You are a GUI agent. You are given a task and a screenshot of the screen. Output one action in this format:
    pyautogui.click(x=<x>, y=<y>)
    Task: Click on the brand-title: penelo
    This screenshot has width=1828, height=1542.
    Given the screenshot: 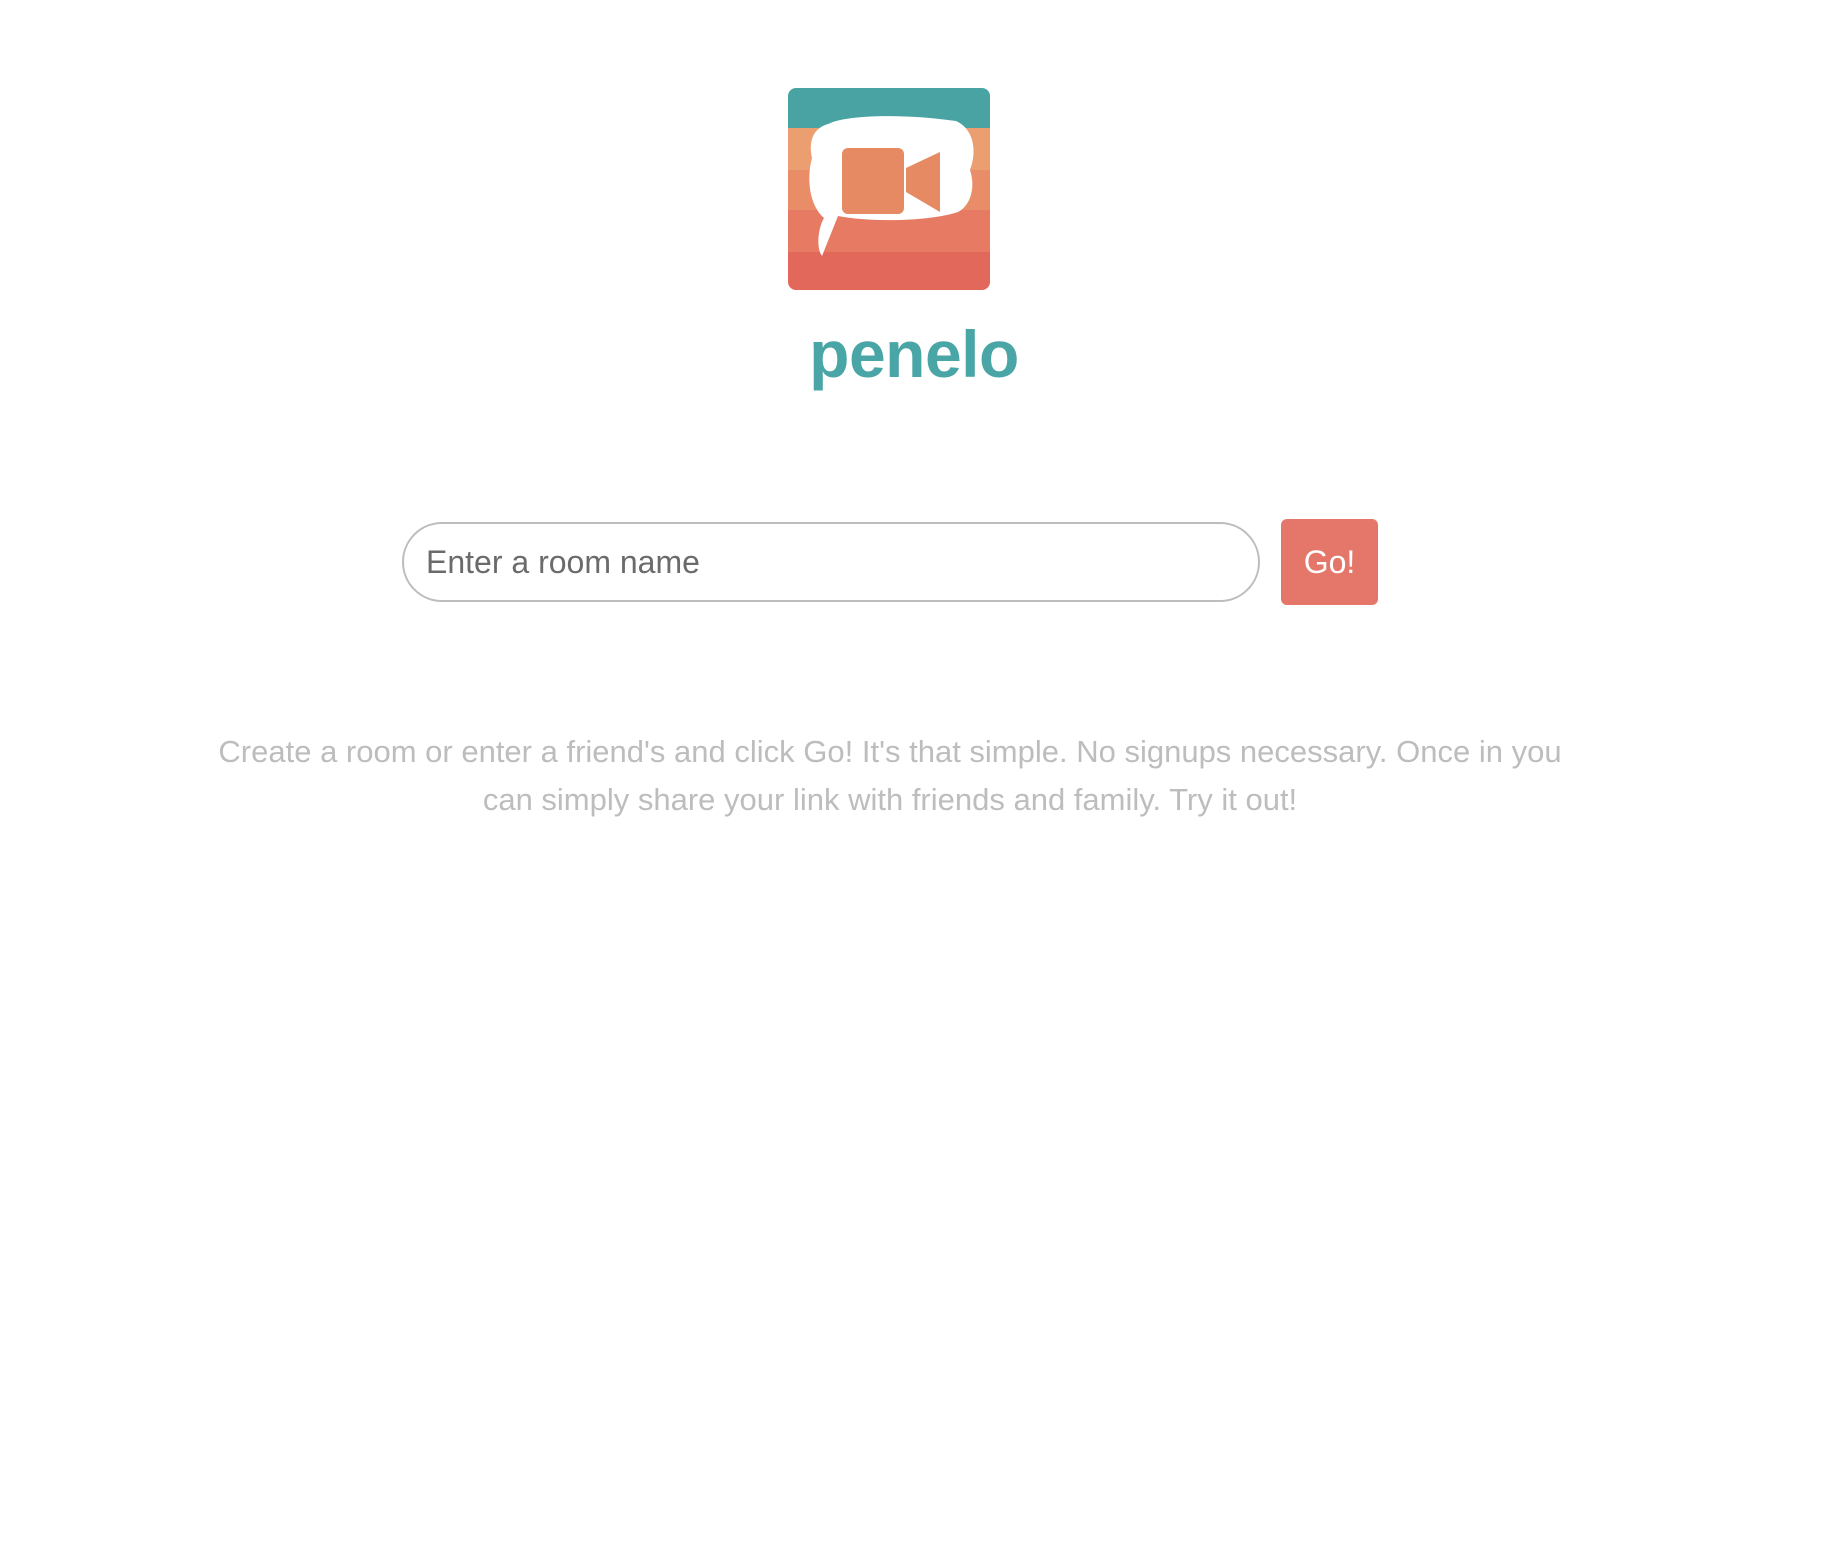 What is the action you would take?
    pyautogui.click(x=914, y=354)
    